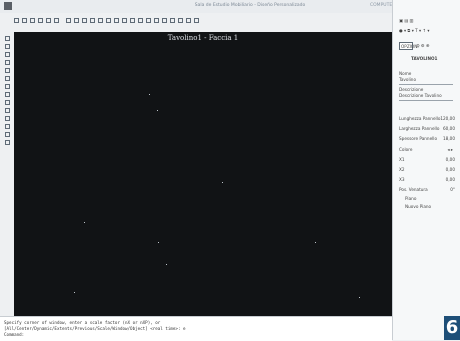 The width and height of the screenshot is (460, 341). I want to click on copy-icon, so click(76, 20).